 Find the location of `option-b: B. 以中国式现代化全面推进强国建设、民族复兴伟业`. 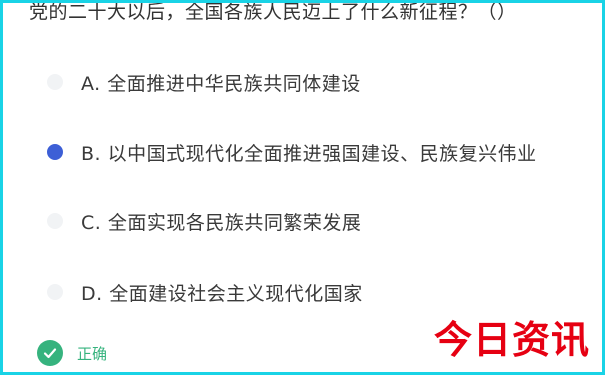

option-b: B. 以中国式现代化全面推进强国建设、民族复兴伟业 is located at coordinates (317, 152).